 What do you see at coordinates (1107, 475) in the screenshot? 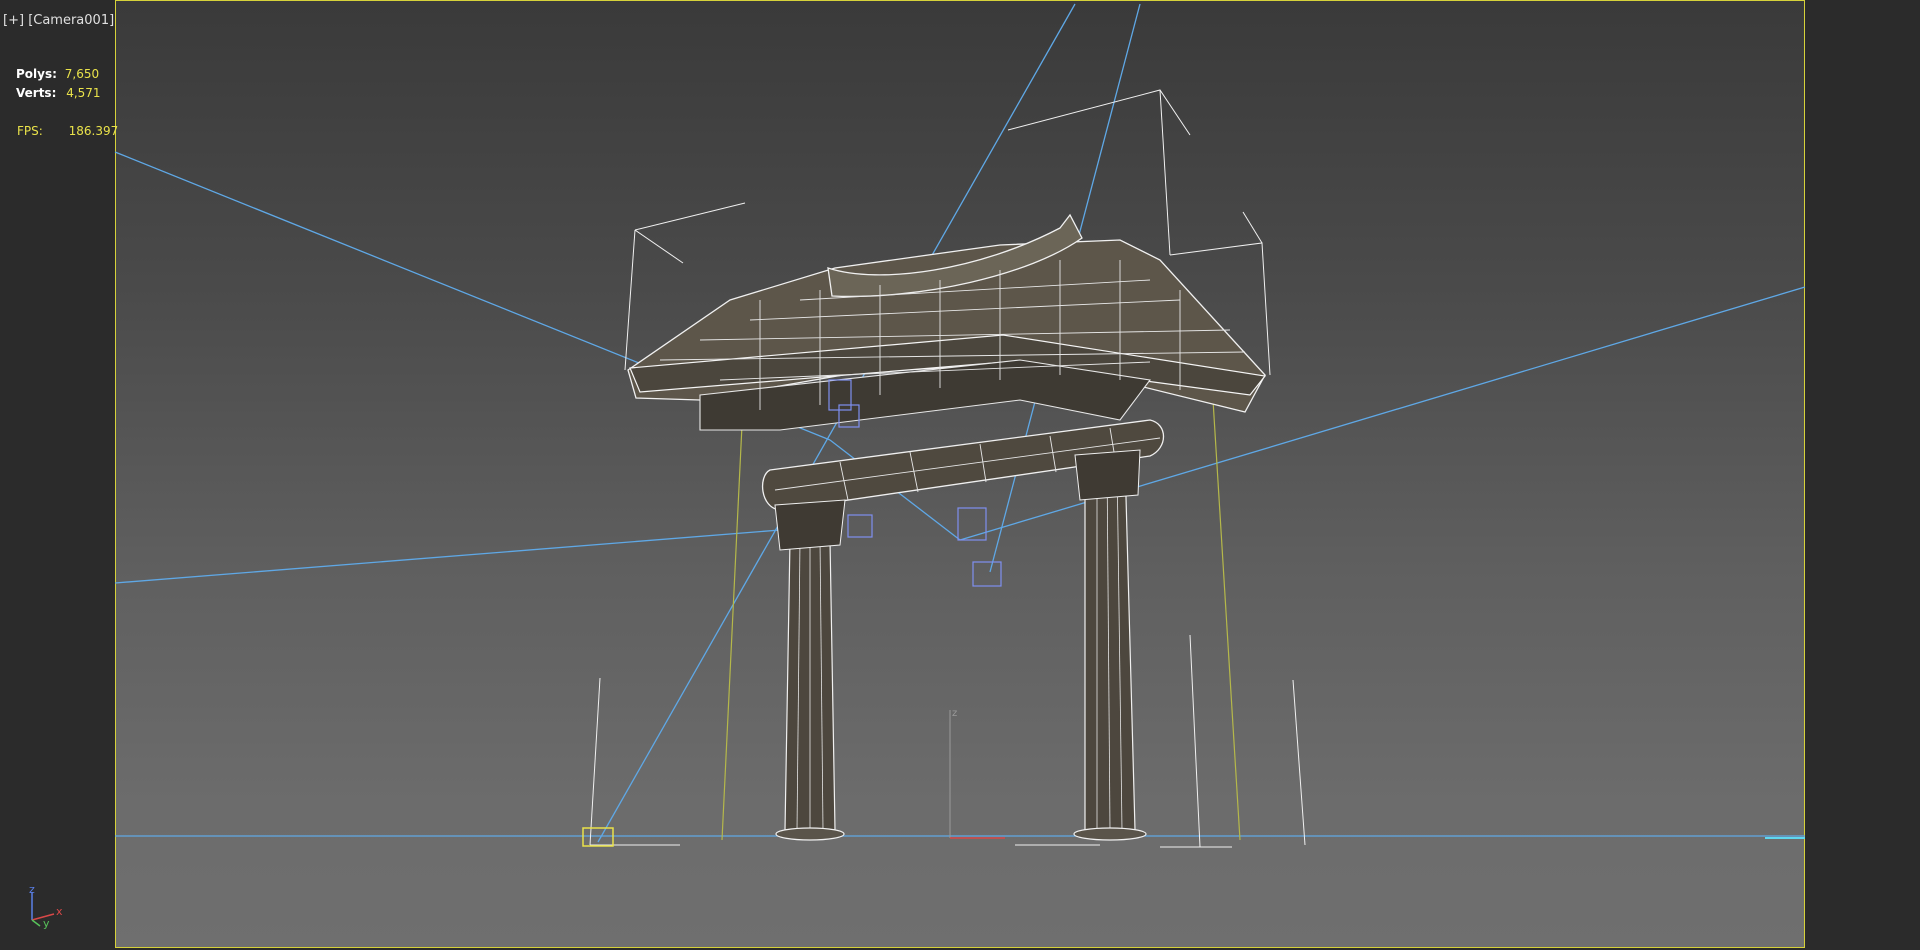
I see `pillar-right-capital` at bounding box center [1107, 475].